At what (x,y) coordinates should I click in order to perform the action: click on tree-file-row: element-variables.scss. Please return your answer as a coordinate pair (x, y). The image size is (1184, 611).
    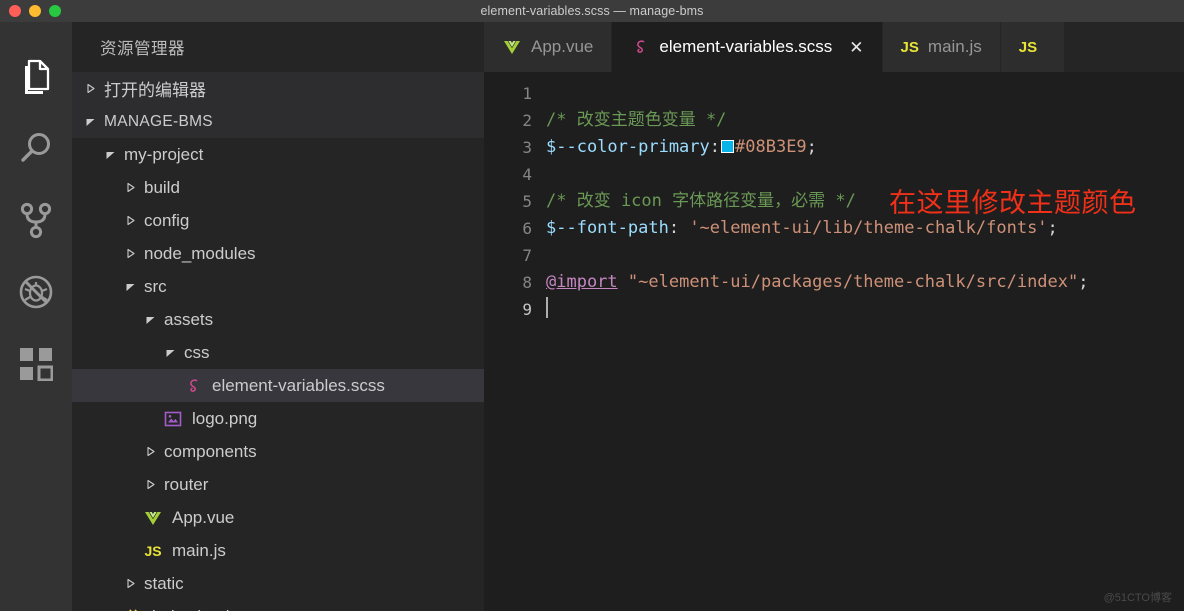
    Looking at the image, I should click on (278, 385).